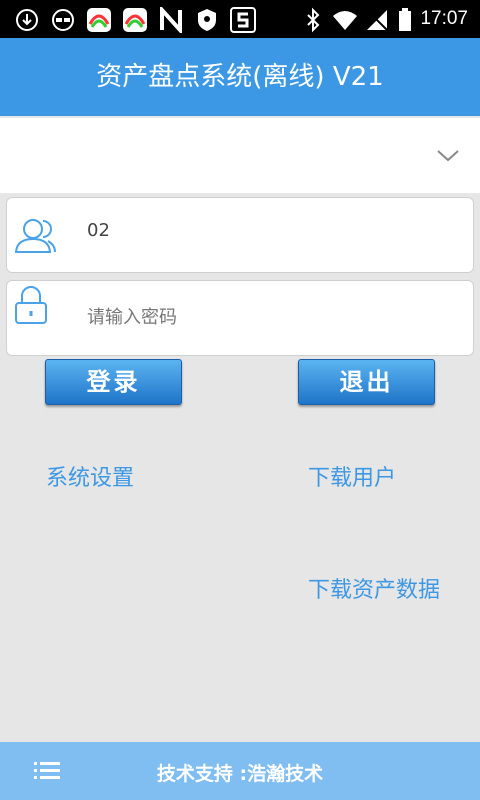 The width and height of the screenshot is (480, 800). Describe the element at coordinates (374, 588) in the screenshot. I see `download-assets-link: 下载资产数据` at that location.